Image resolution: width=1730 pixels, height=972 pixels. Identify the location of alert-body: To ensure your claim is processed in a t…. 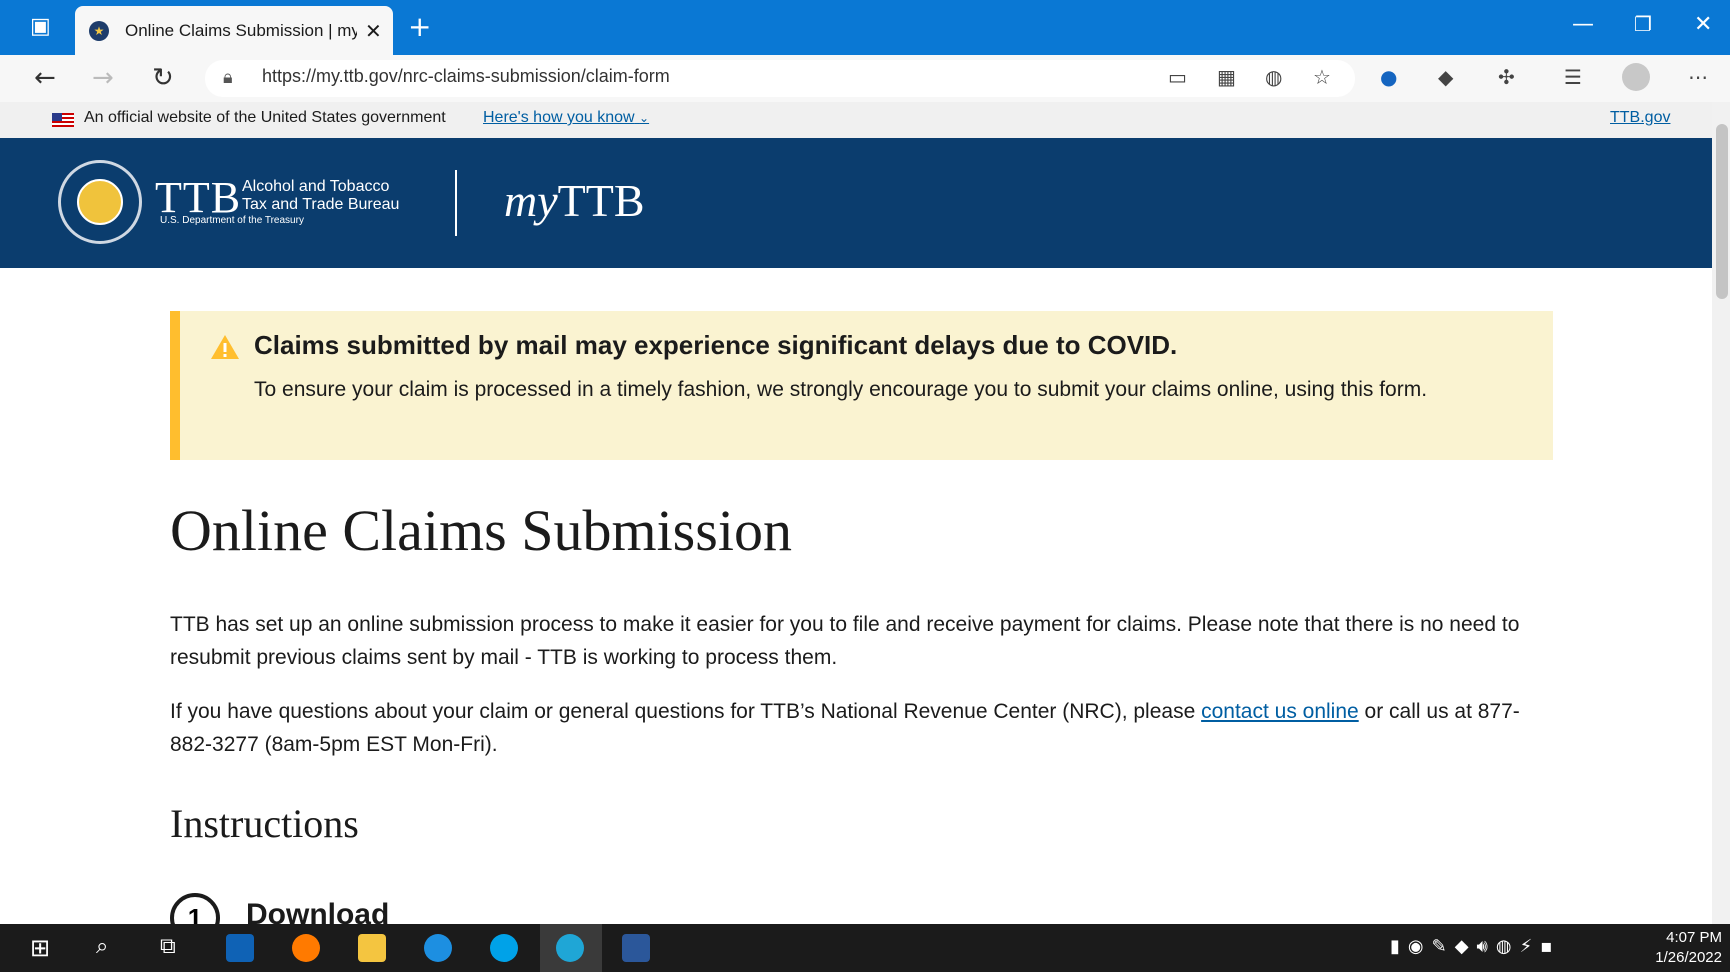
(841, 389).